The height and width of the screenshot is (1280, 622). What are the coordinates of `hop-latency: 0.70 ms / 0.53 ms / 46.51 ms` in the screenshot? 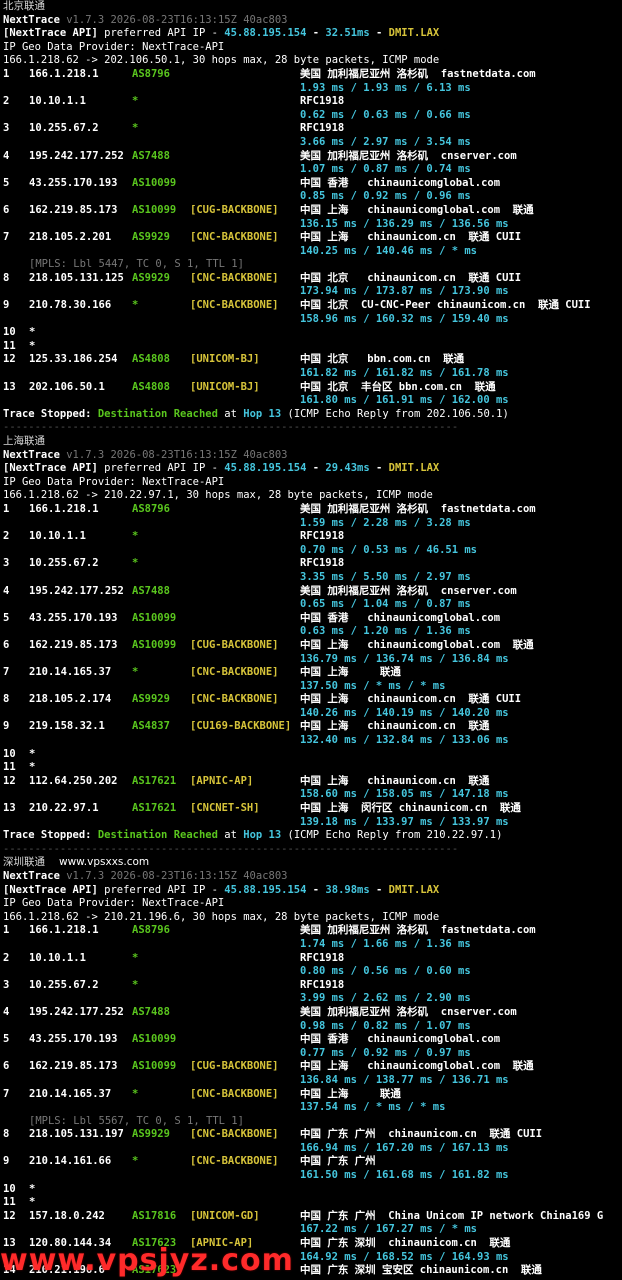 It's located at (389, 549).